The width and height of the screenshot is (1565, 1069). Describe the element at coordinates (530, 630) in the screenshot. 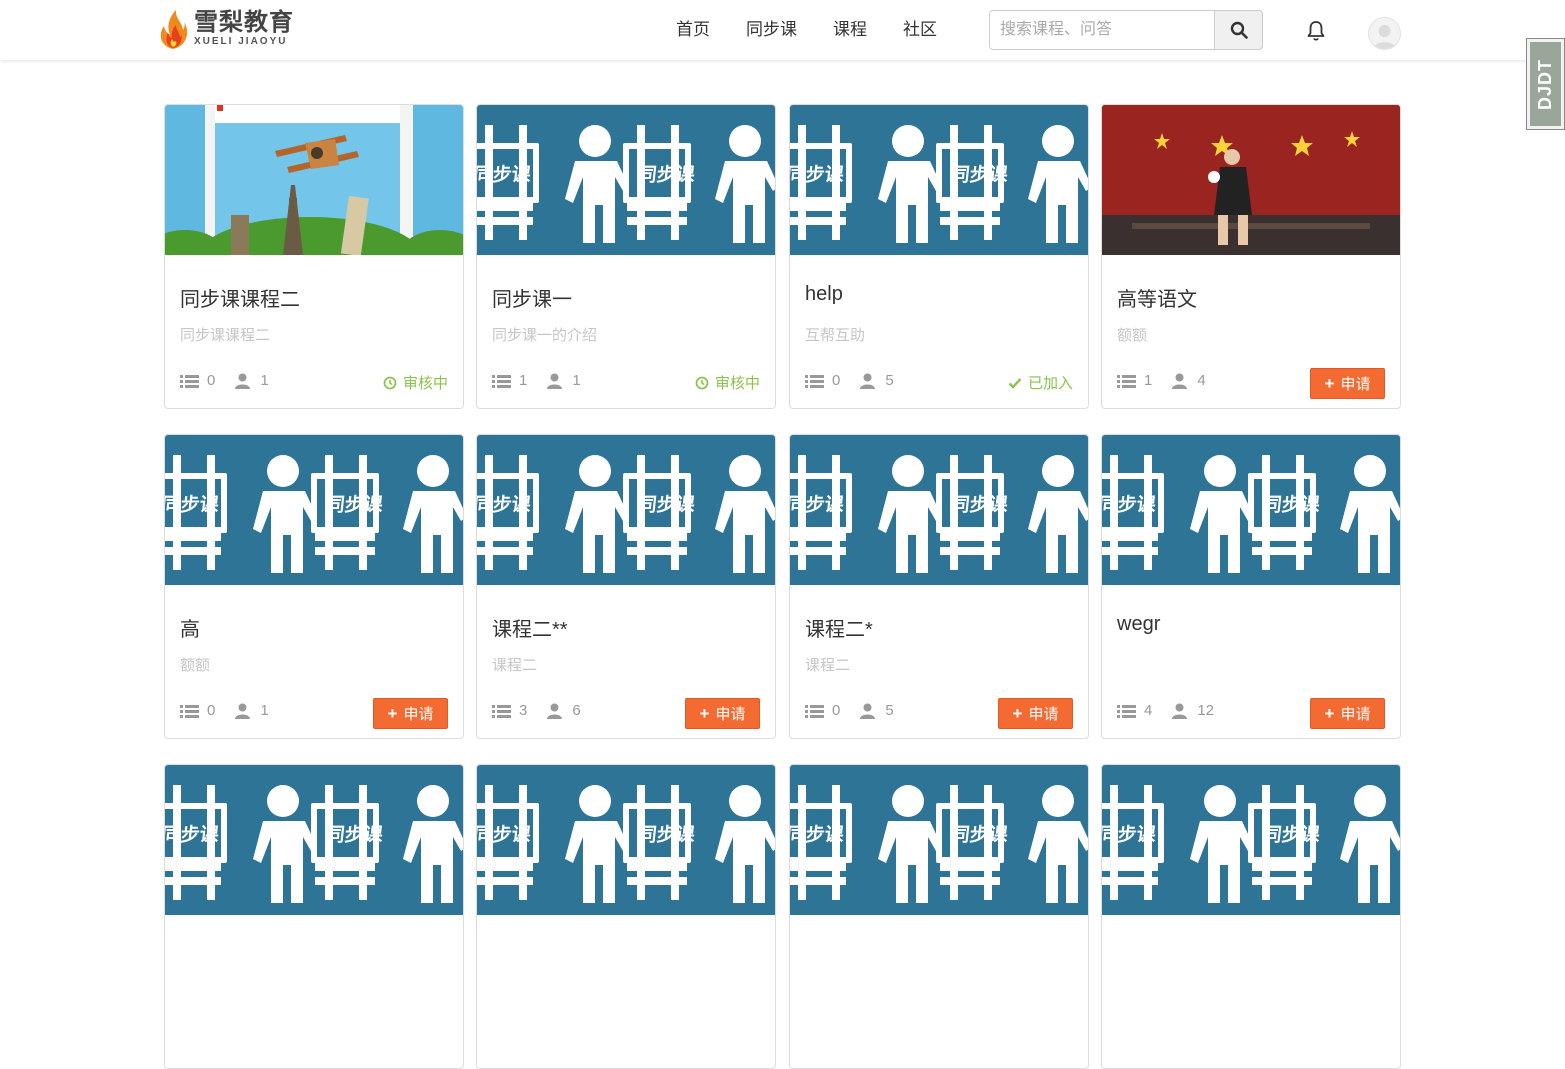

I see `course-title: 课程二**` at that location.